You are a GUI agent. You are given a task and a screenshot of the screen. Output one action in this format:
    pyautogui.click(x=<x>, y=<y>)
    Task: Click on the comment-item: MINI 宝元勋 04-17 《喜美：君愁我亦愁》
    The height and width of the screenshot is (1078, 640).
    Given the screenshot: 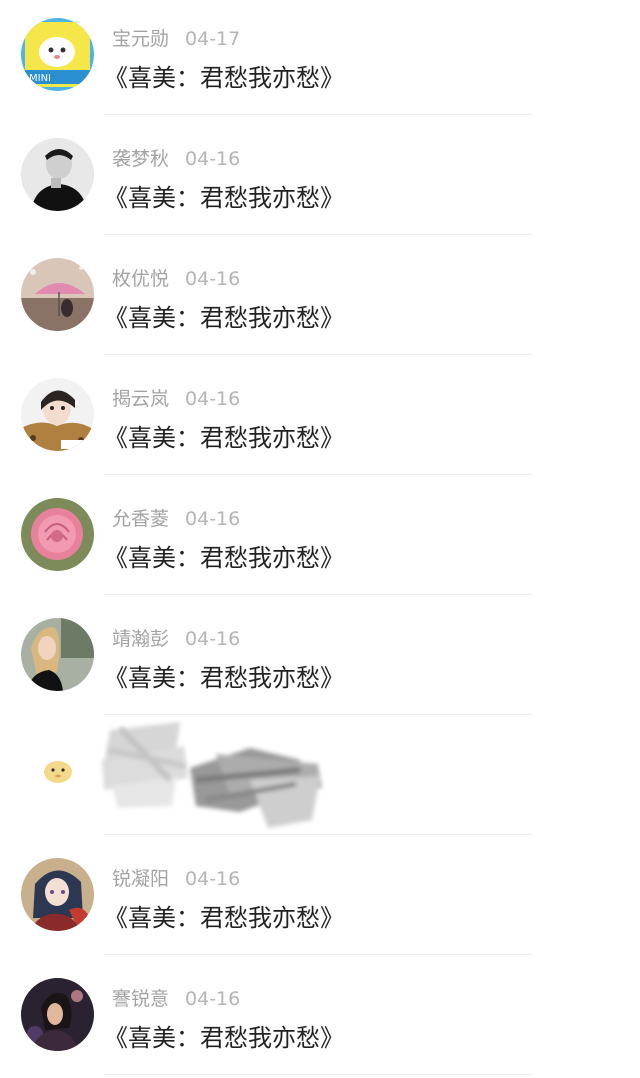 What is the action you would take?
    pyautogui.click(x=320, y=60)
    